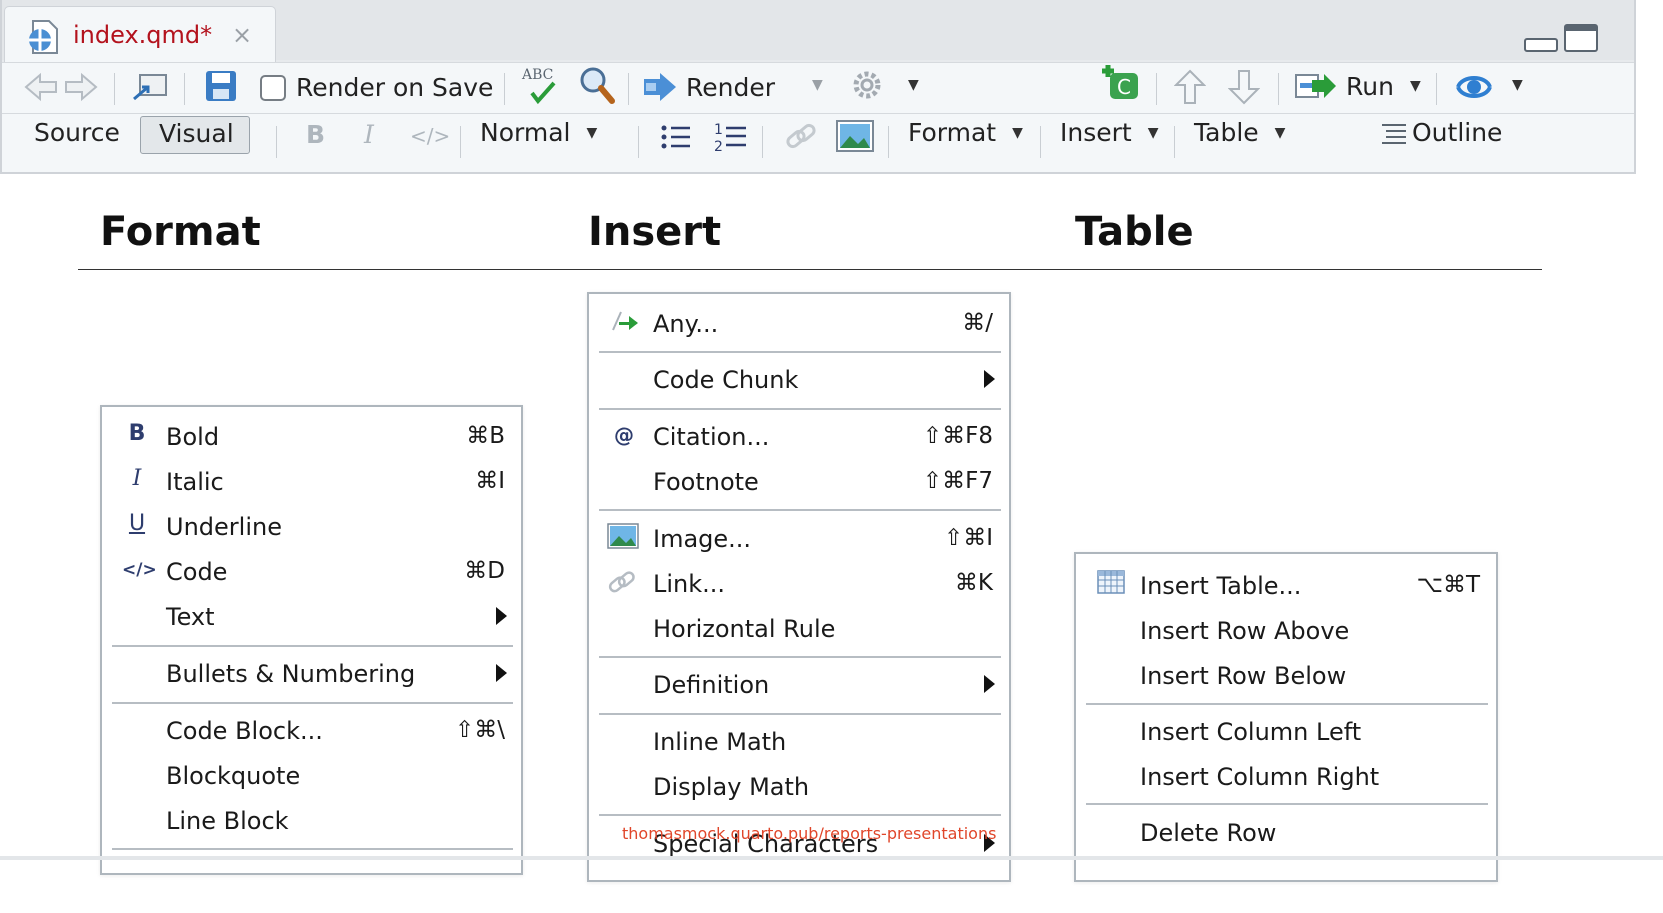  I want to click on menu-item-code-block: Code Block... ⇧⌘\, so click(311, 733).